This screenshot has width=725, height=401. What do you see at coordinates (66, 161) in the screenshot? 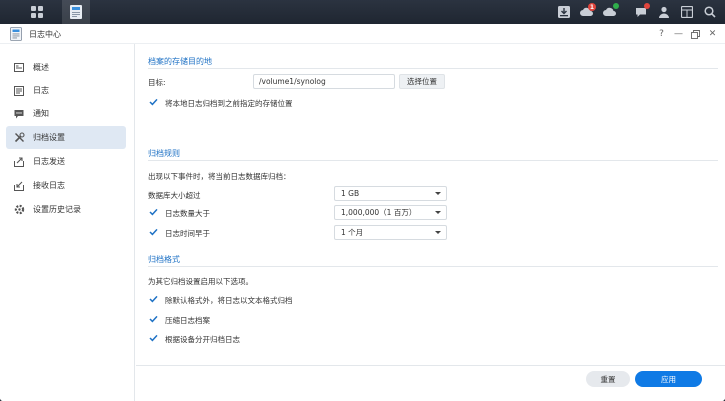
I see `sidebar-item-log-sending: 日志发送` at bounding box center [66, 161].